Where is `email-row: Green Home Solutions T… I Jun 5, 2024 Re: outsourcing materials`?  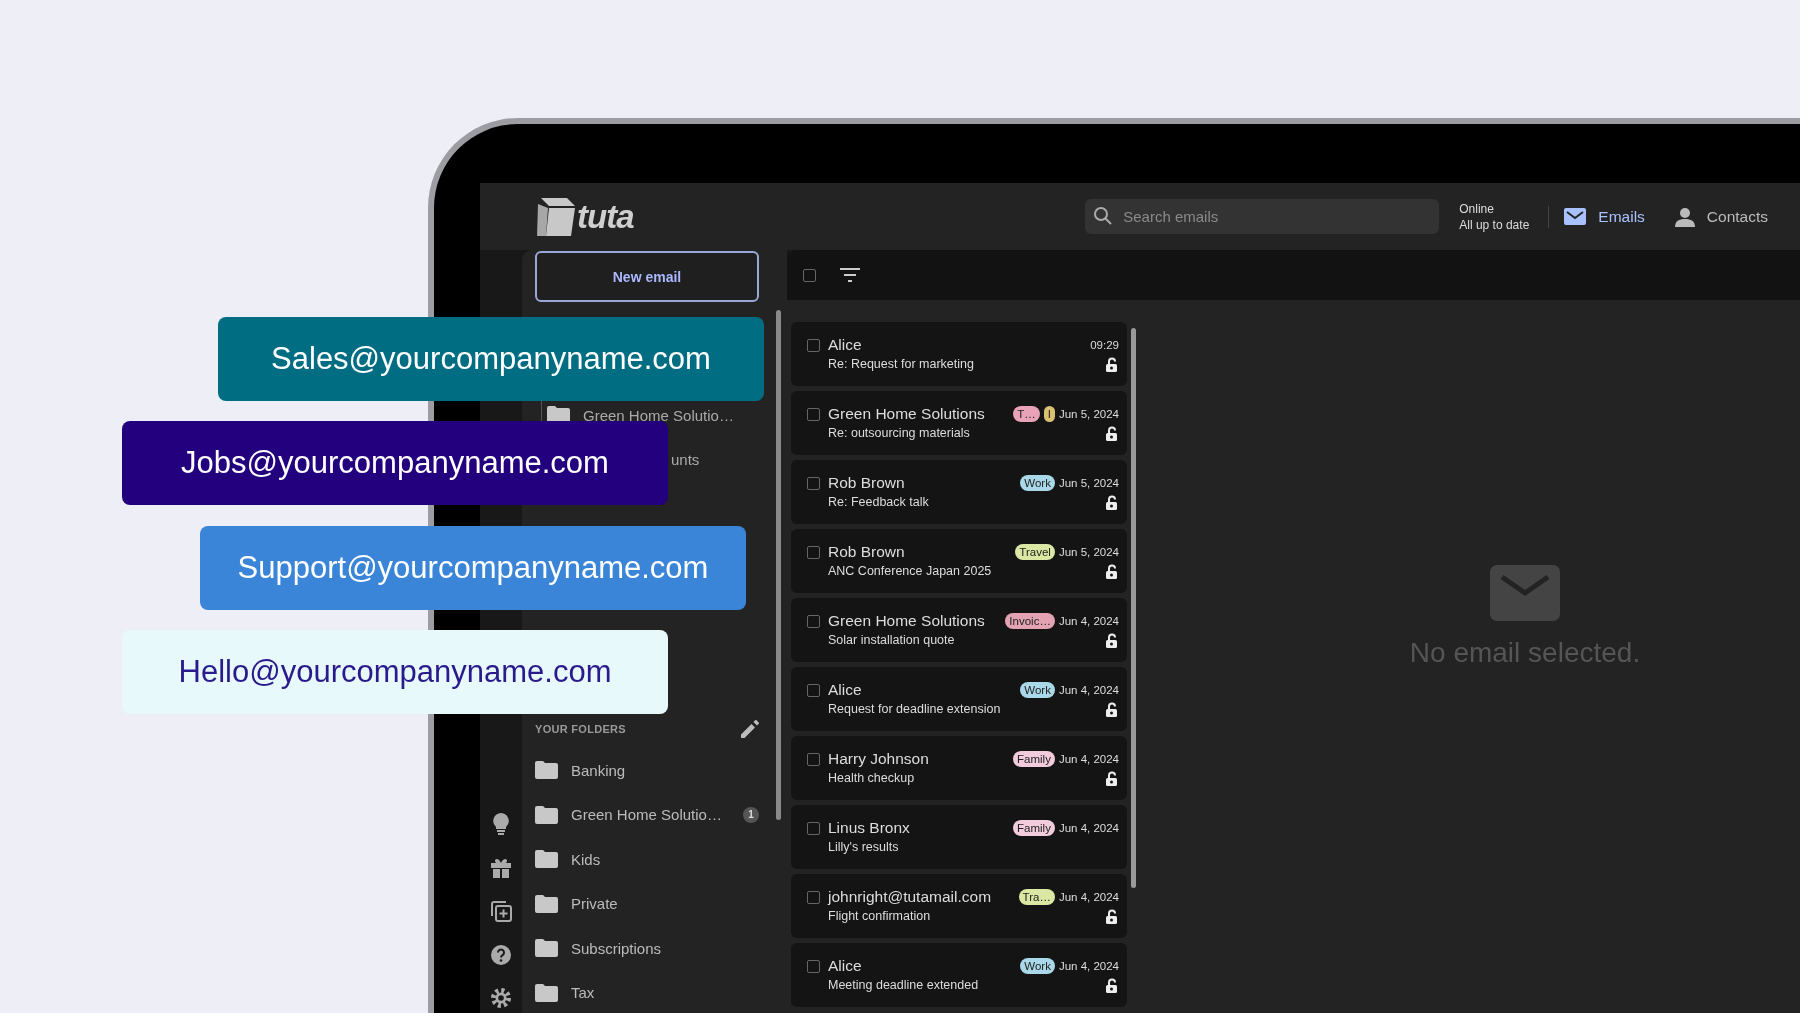 email-row: Green Home Solutions T… I Jun 5, 2024 Re: outsourcing materials is located at coordinates (959, 423).